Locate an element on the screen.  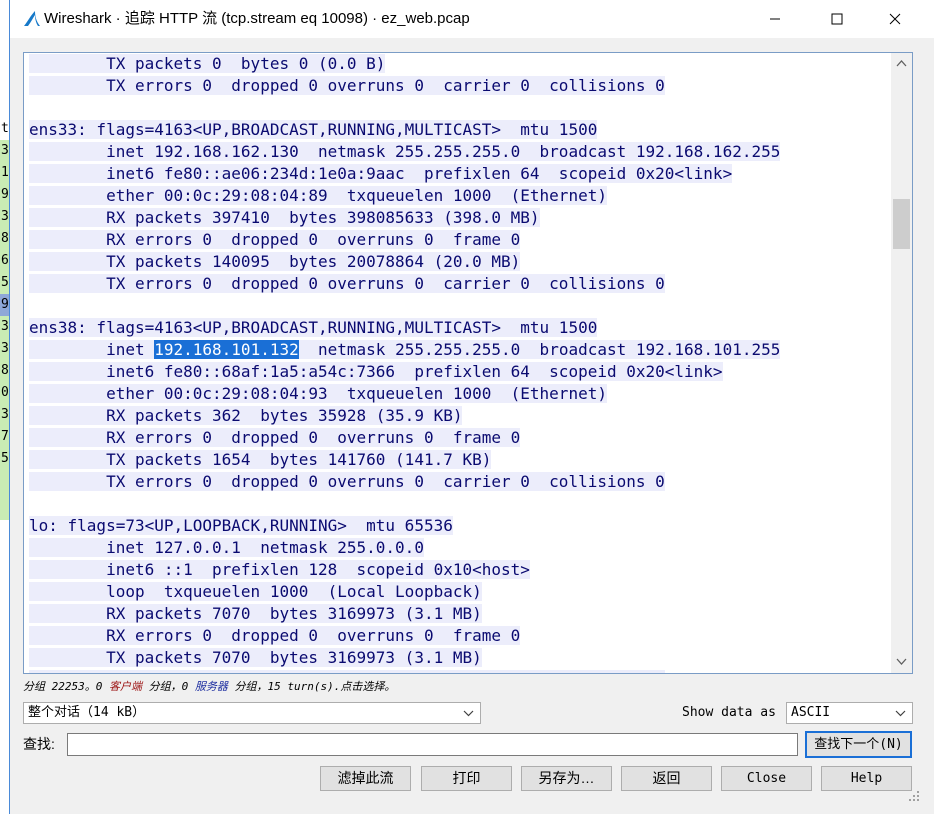
stream-line-text: TX packets 0 bytes 0 (0.0 B) is located at coordinates (207, 63).